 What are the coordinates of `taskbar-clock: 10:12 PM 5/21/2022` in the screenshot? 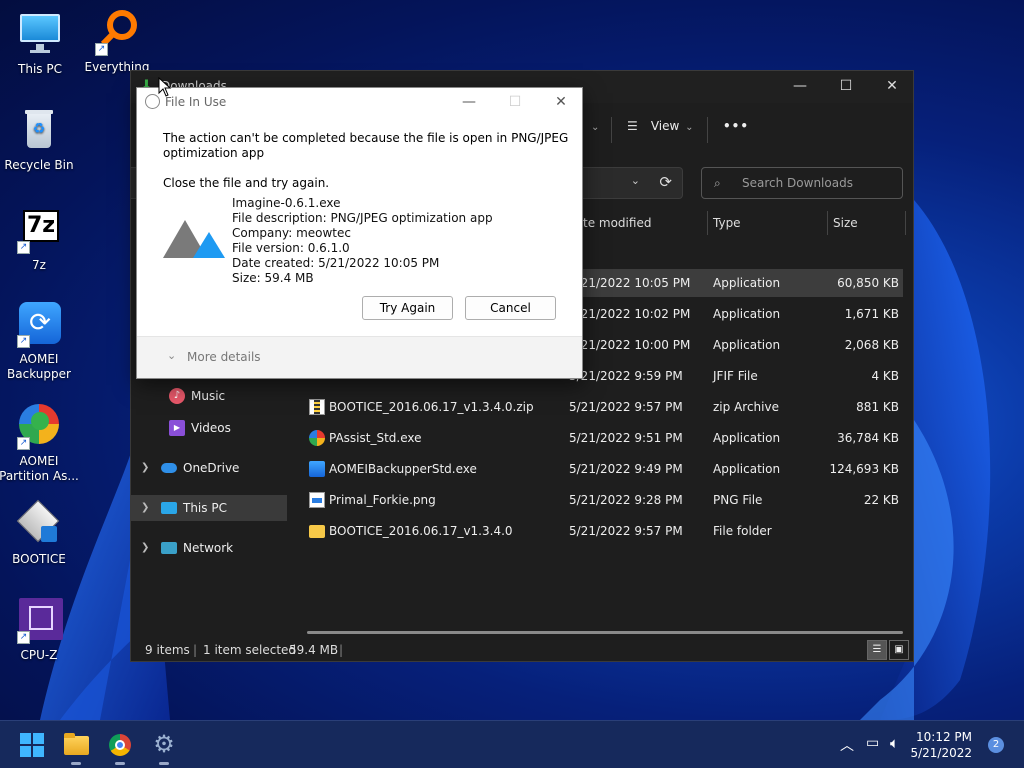 It's located at (941, 745).